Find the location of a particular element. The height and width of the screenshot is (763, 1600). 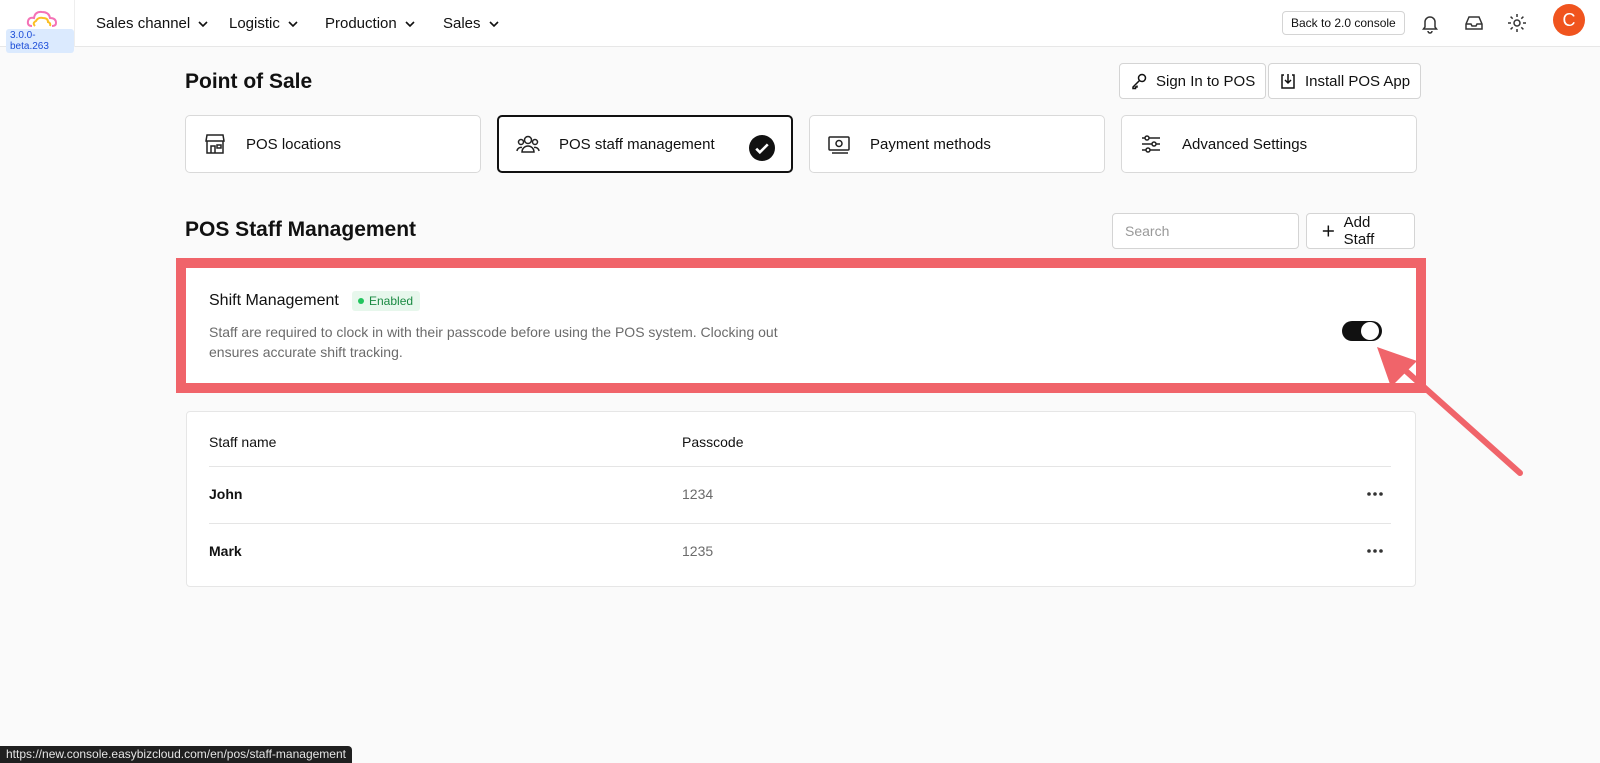

inbox-icon is located at coordinates (1474, 23).